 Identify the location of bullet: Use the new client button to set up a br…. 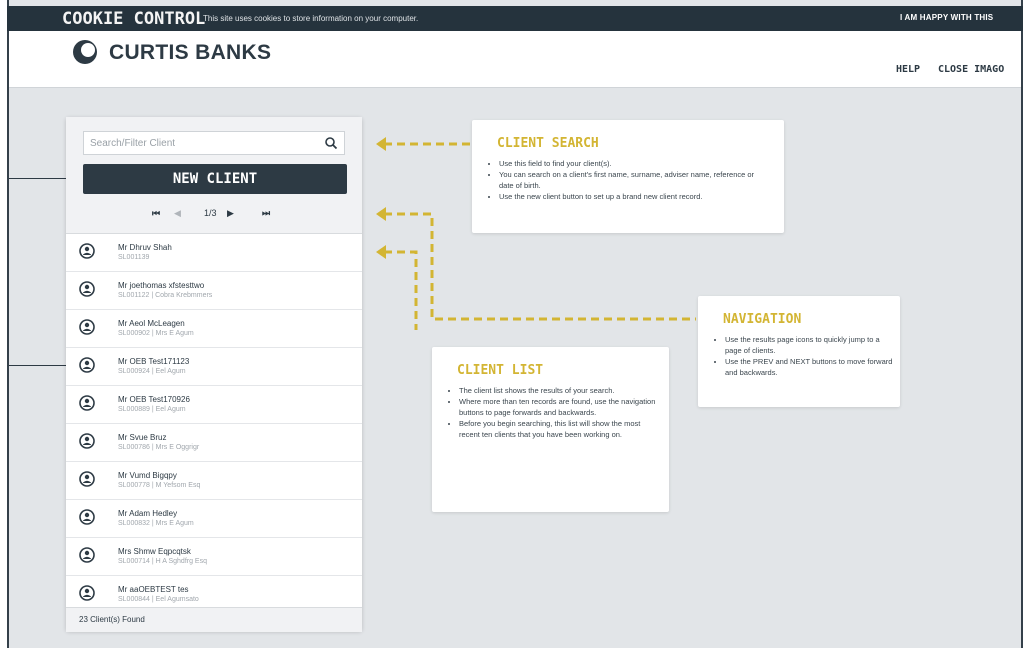
(634, 196).